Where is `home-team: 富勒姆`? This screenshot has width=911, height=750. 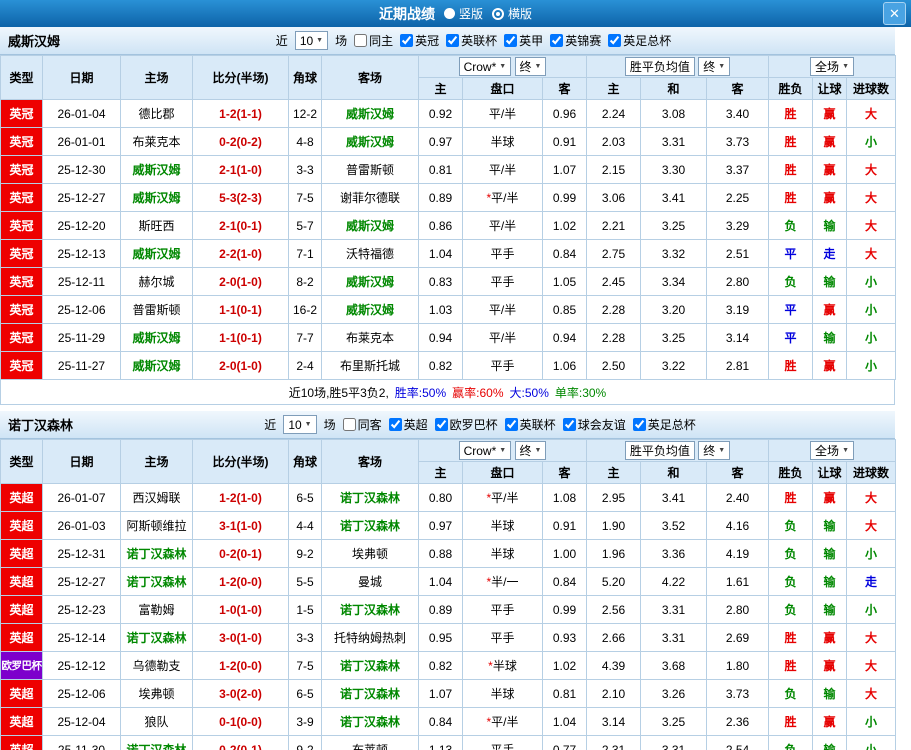
home-team: 富勒姆 is located at coordinates (156, 609).